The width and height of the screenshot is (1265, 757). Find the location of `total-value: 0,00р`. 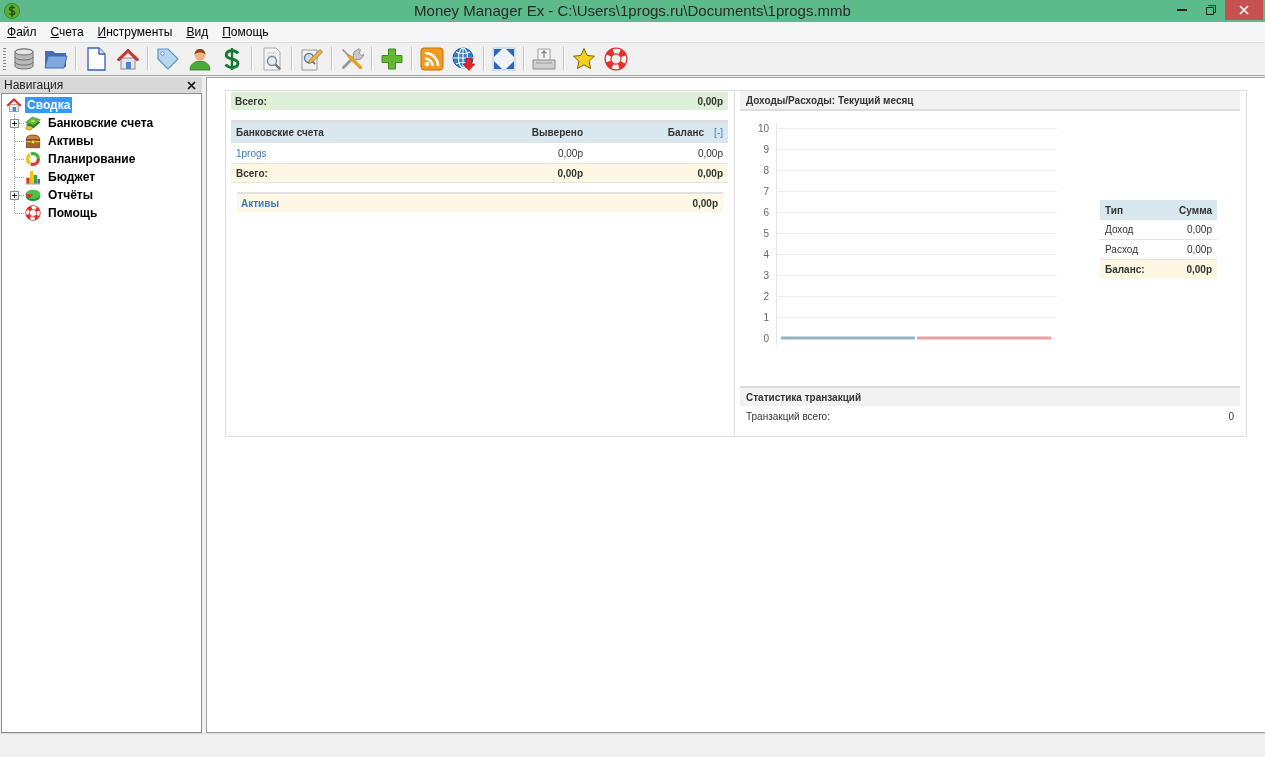

total-value: 0,00р is located at coordinates (710, 101).